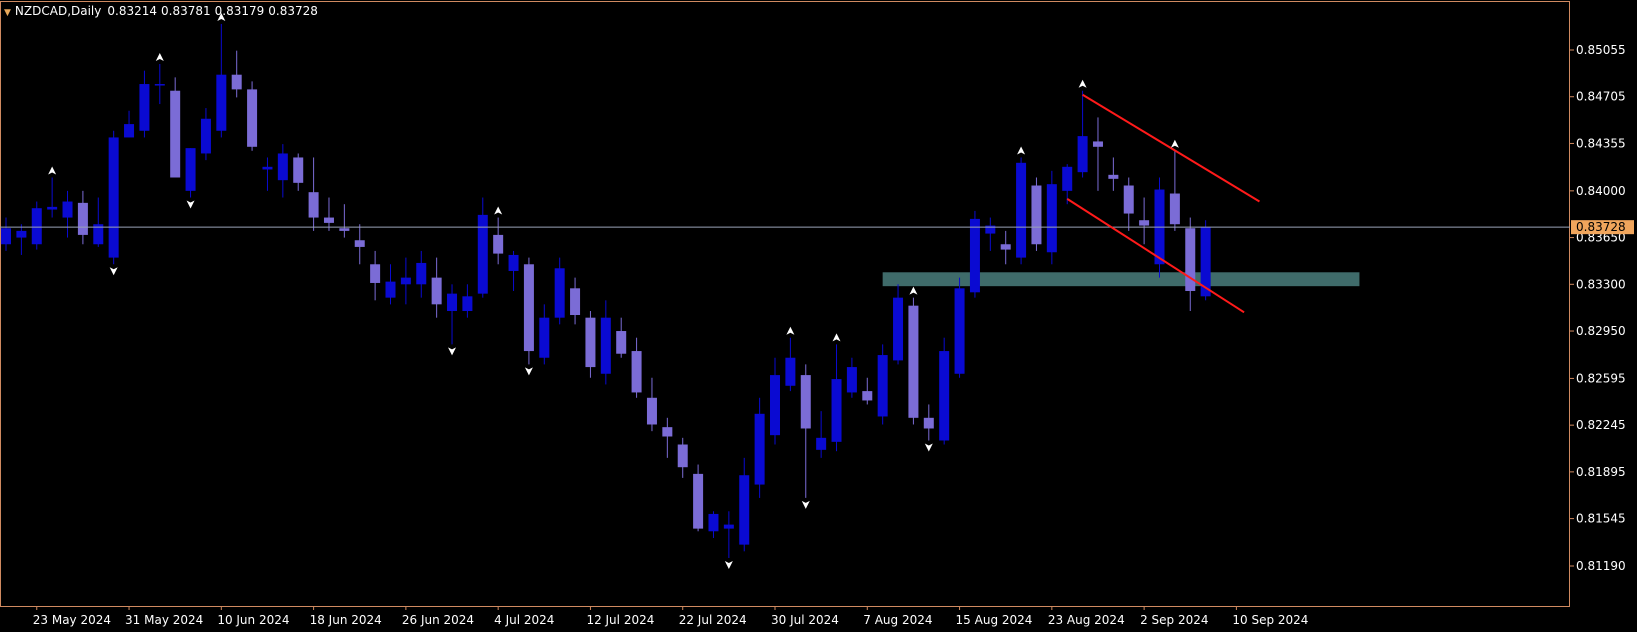  I want to click on x-tick-label: 30 Jul 2024, so click(805, 620).